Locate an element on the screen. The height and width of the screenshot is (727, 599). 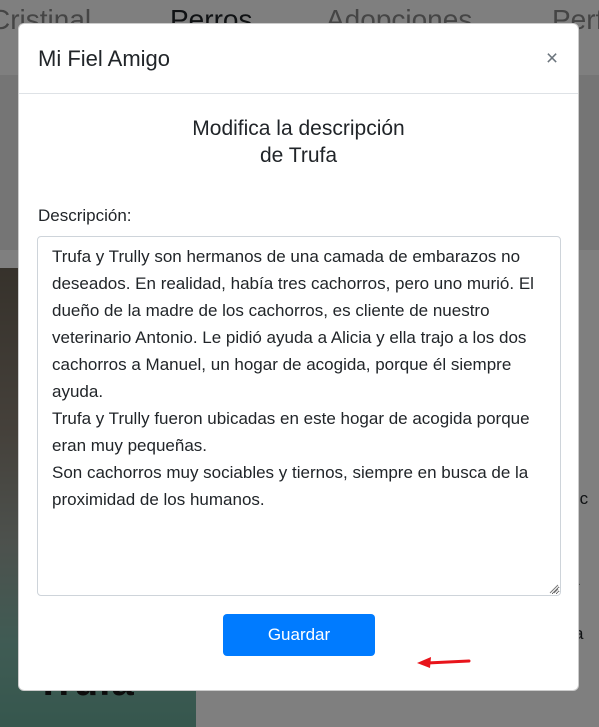
close-icon: × is located at coordinates (552, 58).